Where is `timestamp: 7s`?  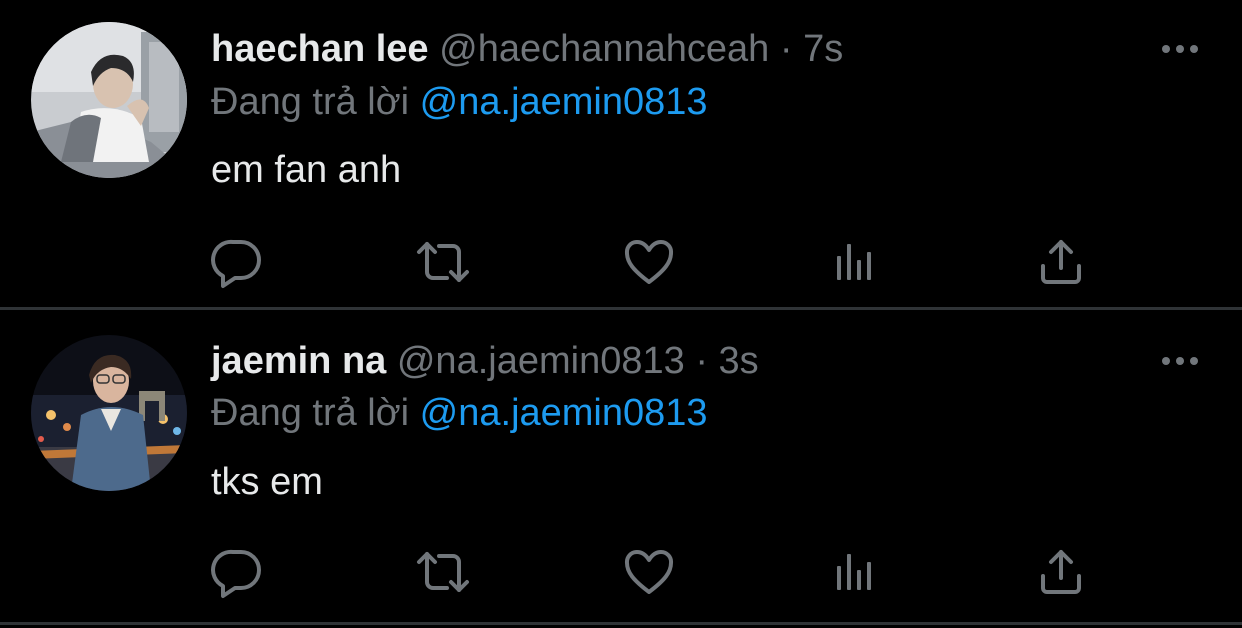 timestamp: 7s is located at coordinates (823, 49).